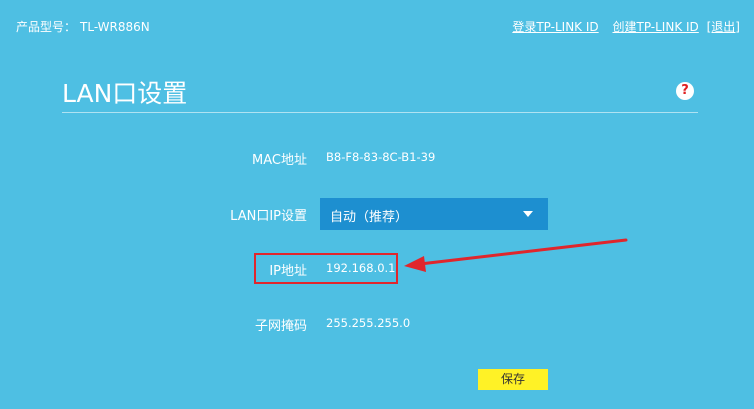 This screenshot has width=754, height=409. What do you see at coordinates (268, 216) in the screenshot?
I see `lan-ip-label: LAN口IP设置` at bounding box center [268, 216].